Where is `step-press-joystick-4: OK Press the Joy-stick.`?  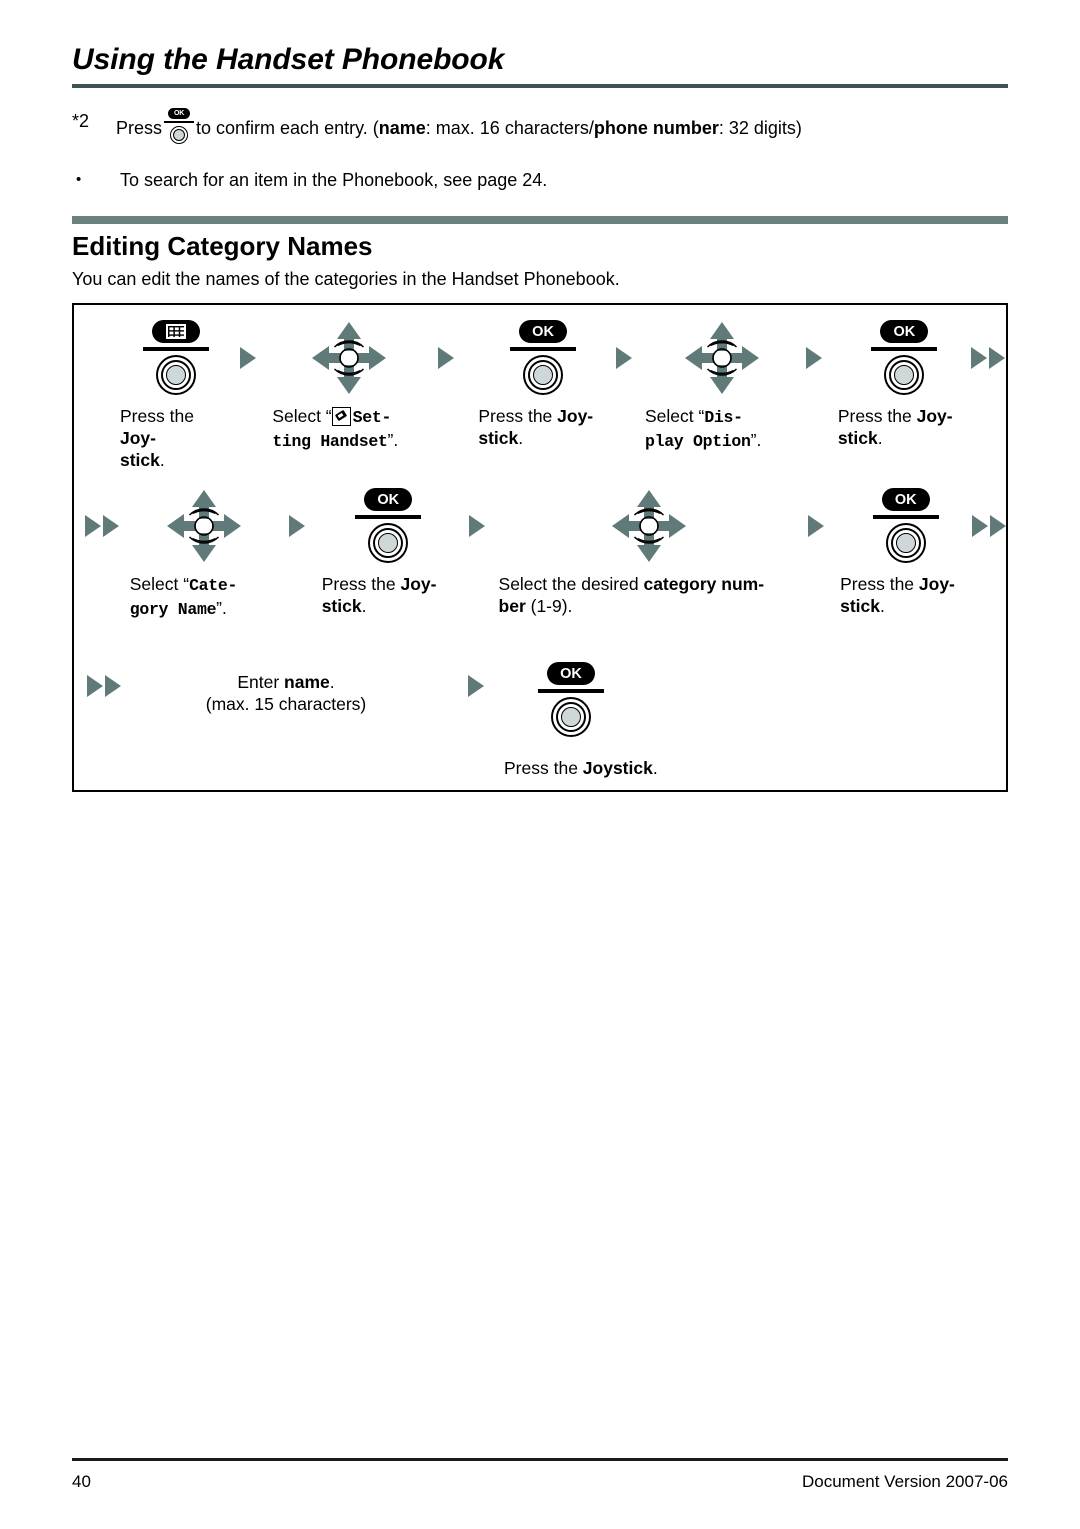 step-press-joystick-4: OK Press the Joy-stick. is located at coordinates (385, 552).